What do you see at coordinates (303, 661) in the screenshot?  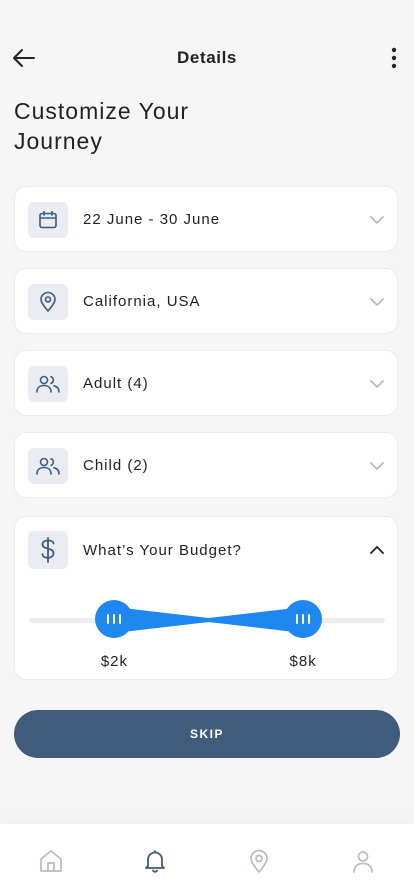 I see `budget-max-value: $8k` at bounding box center [303, 661].